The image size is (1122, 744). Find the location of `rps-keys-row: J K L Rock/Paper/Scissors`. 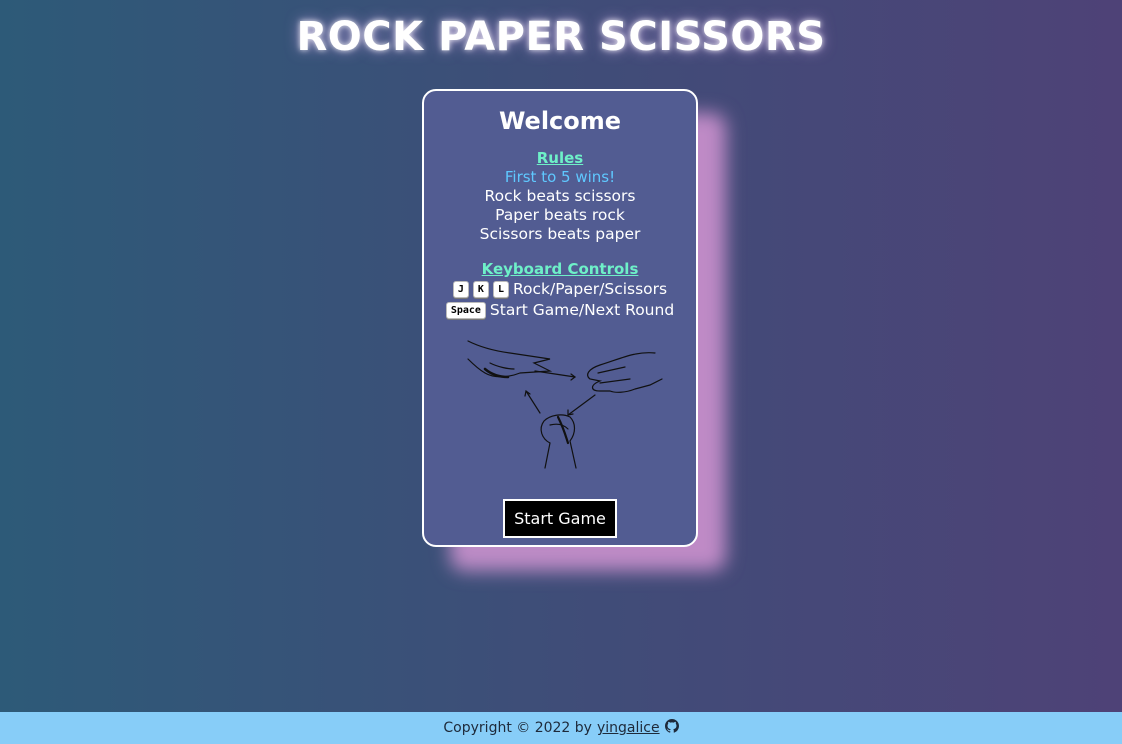

rps-keys-row: J K L Rock/Paper/Scissors is located at coordinates (560, 289).